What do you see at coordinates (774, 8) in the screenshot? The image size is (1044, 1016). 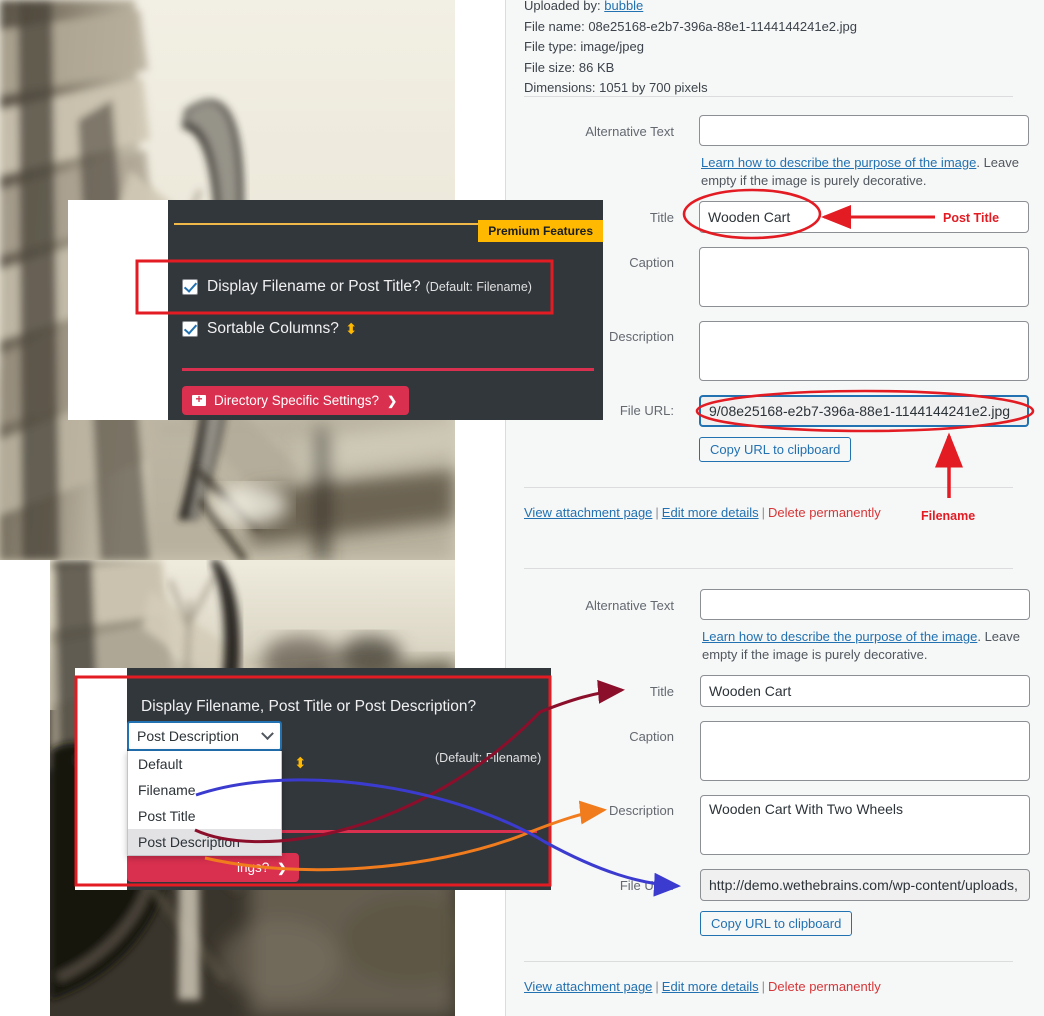 I see `uploaded-by-line: Uploaded by: bubble` at bounding box center [774, 8].